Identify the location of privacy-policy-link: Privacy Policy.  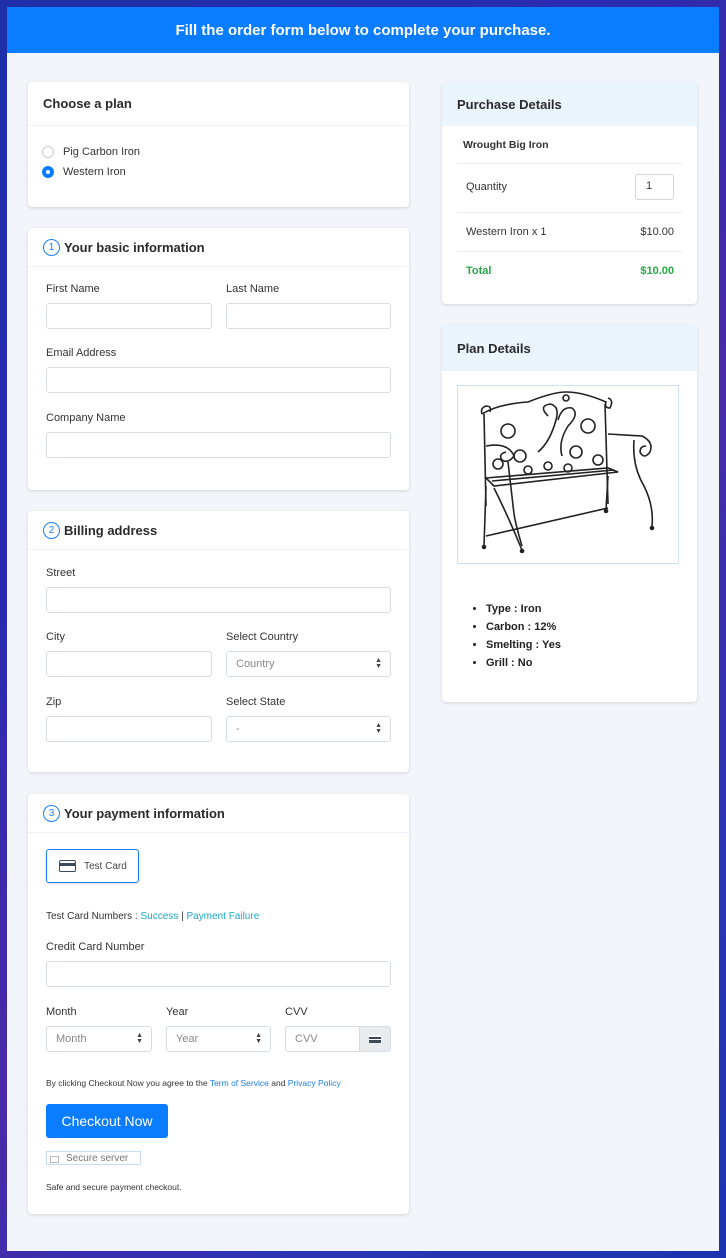
(314, 1083).